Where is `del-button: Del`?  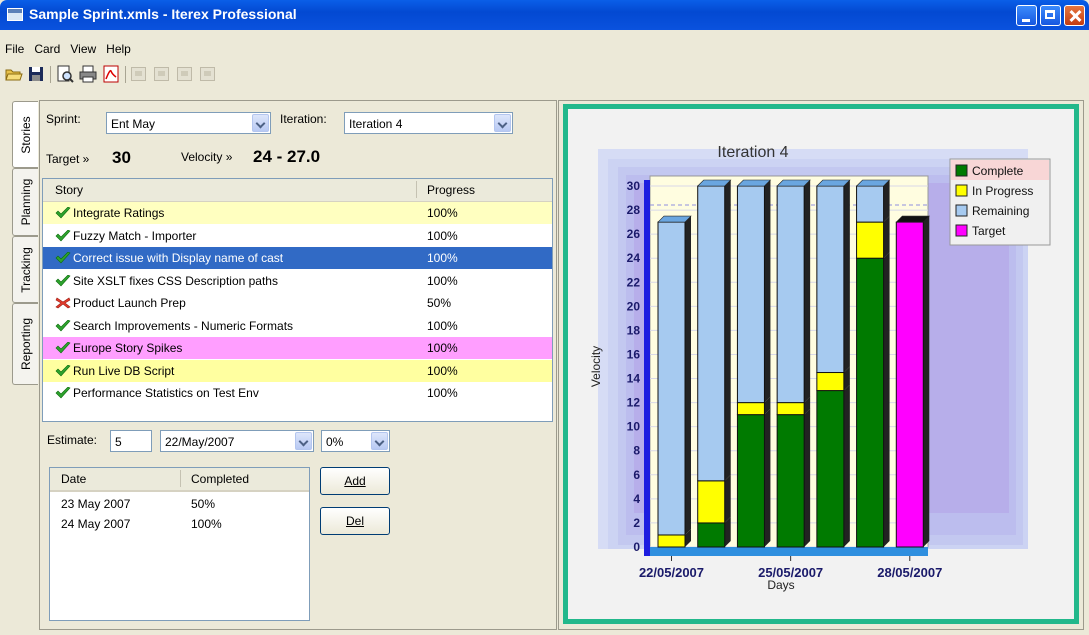
del-button: Del is located at coordinates (355, 521).